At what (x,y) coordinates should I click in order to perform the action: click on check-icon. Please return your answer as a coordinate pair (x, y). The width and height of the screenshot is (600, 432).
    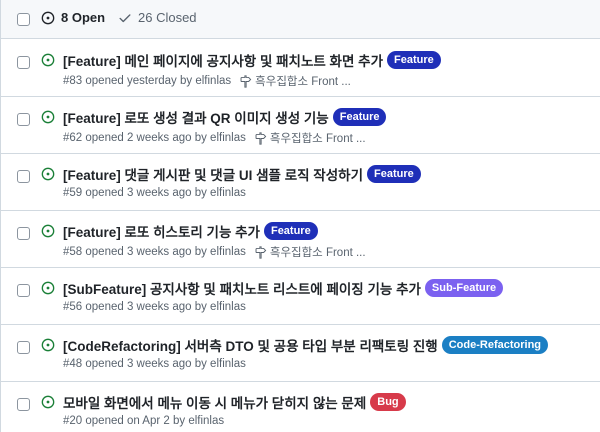
    Looking at the image, I should click on (125, 17).